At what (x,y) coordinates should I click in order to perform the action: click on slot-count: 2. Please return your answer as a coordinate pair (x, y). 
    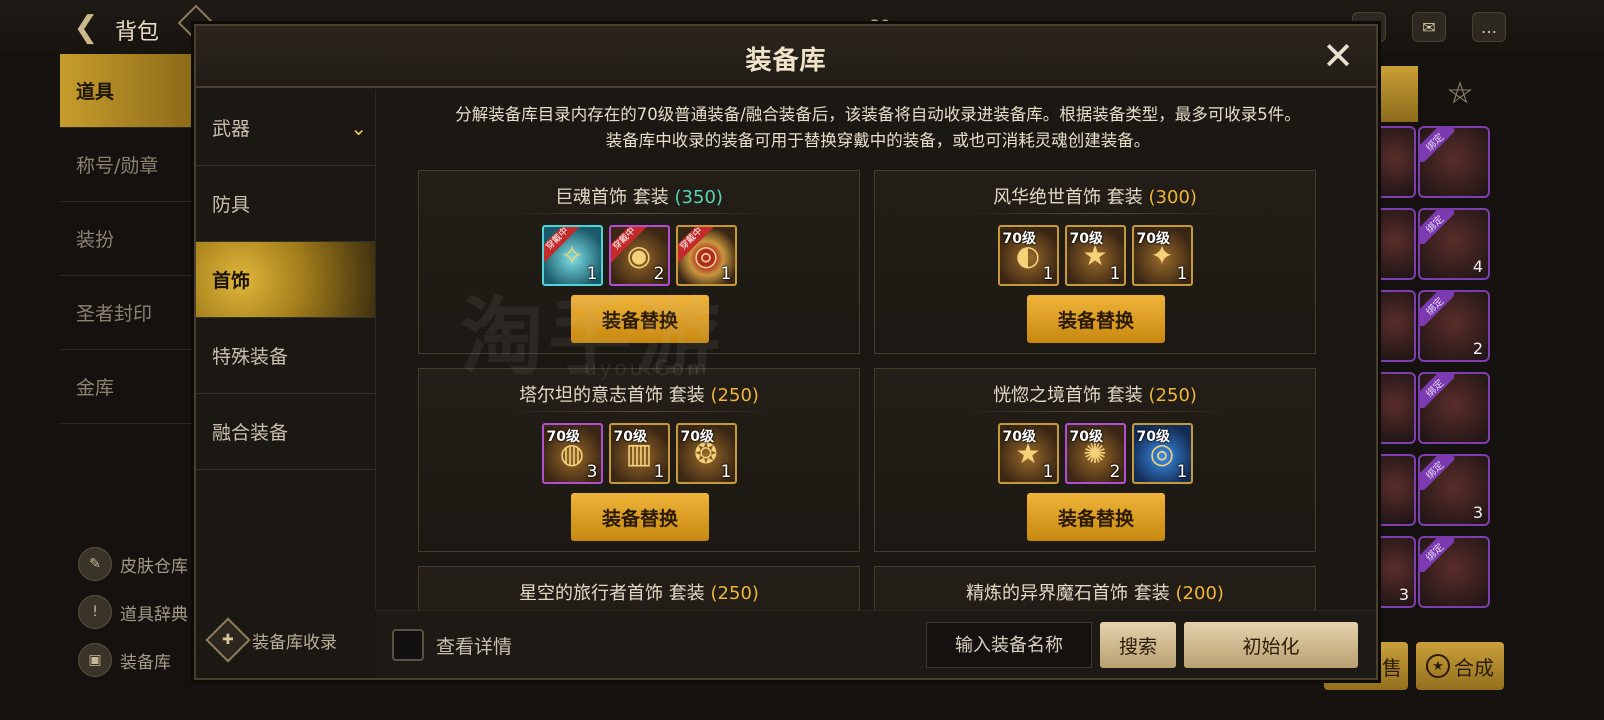
    Looking at the image, I should click on (1477, 348).